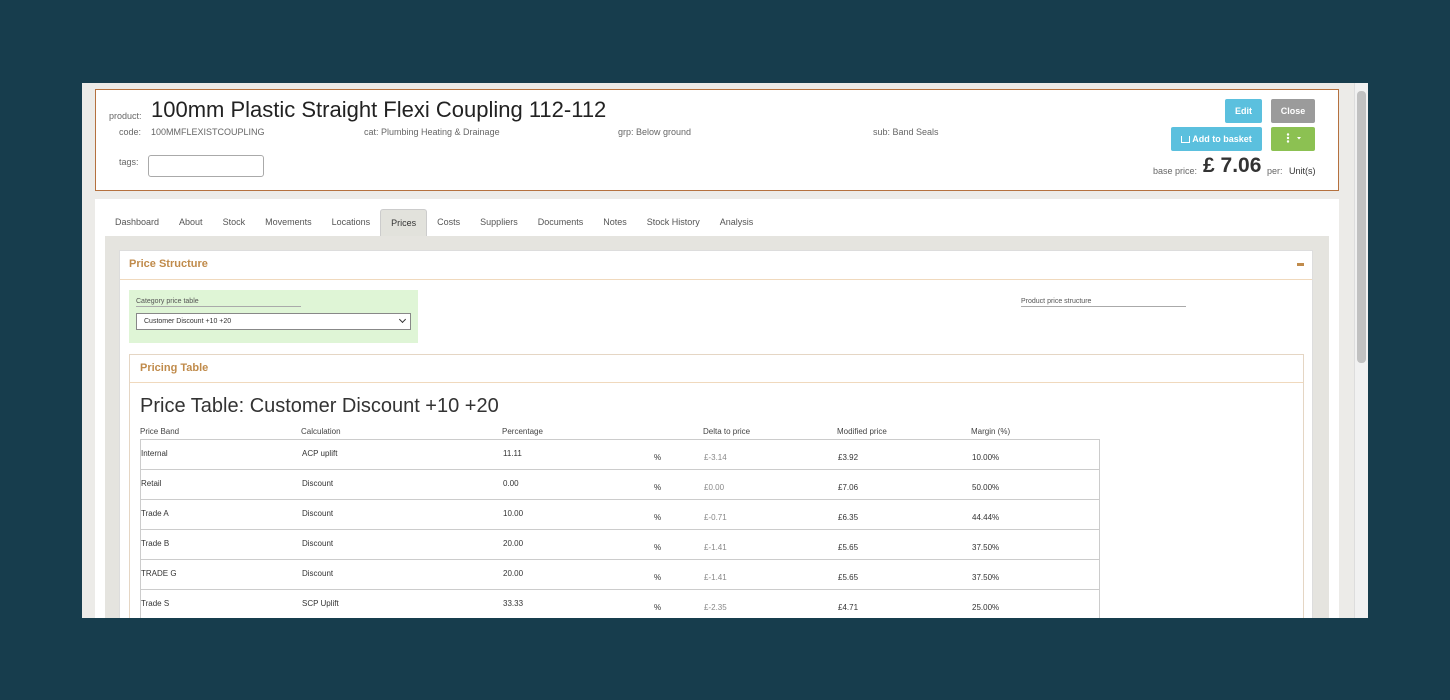  I want to click on product-label: product:, so click(125, 116).